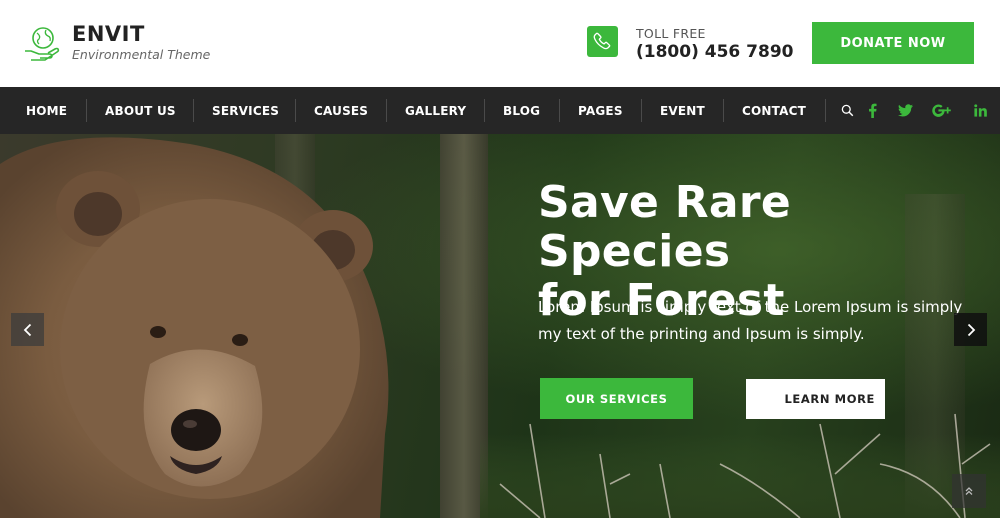 This screenshot has width=1000, height=518. Describe the element at coordinates (815, 399) in the screenshot. I see `learn-more-button: LEARN MORE` at that location.